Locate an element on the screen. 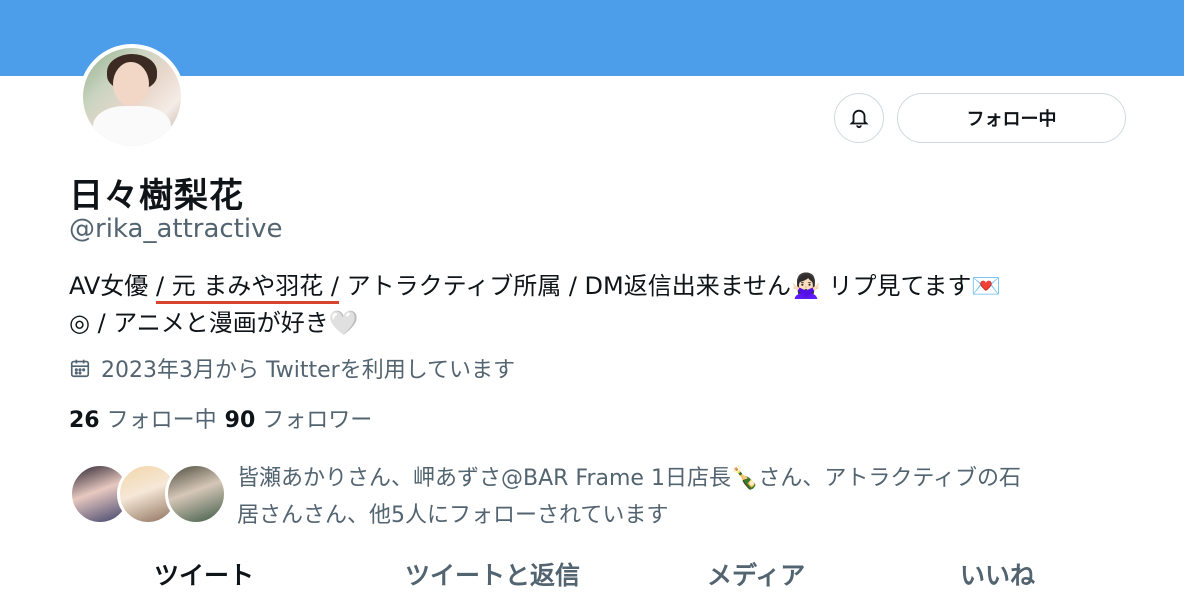 The width and height of the screenshot is (1184, 596). bio-underlined-text: / 元 まみや羽花 / is located at coordinates (247, 286).